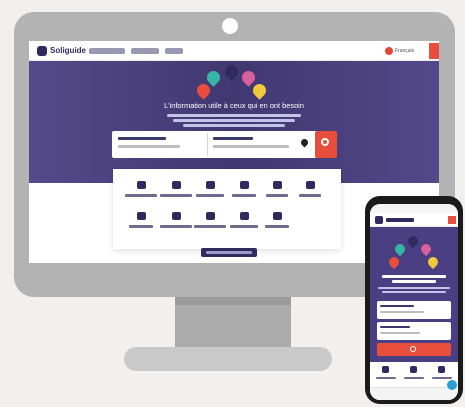  I want to click on monitor-camera, so click(230, 26).